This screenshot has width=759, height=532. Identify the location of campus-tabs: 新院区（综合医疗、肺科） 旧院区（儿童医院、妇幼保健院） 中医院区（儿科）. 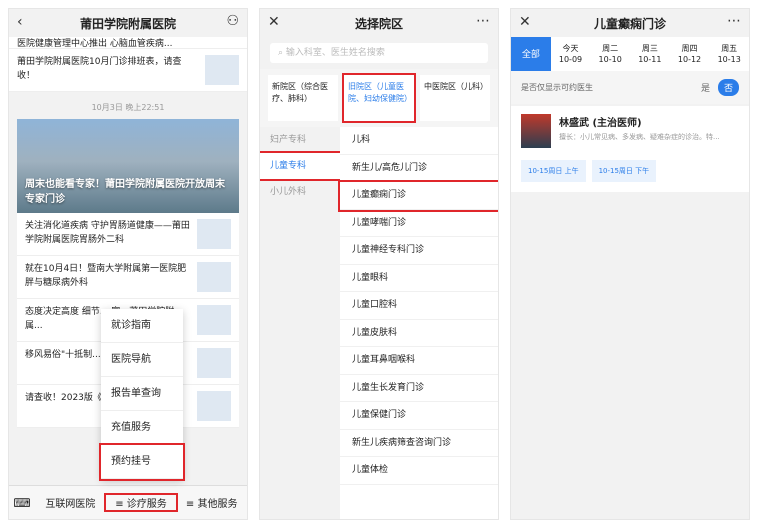
(379, 98).